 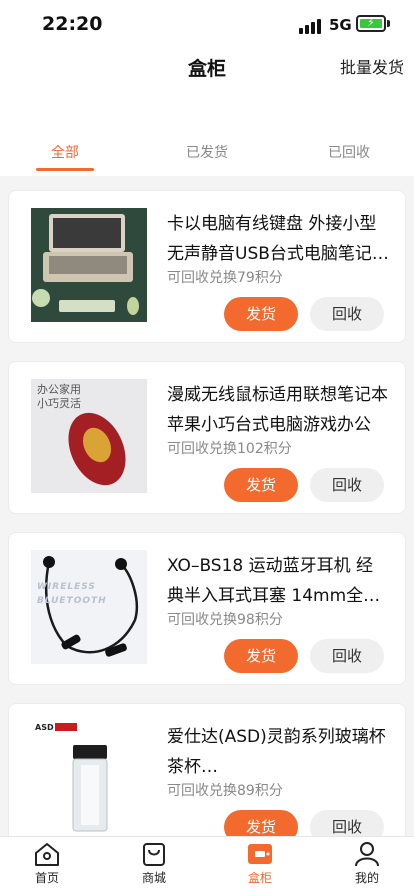 What do you see at coordinates (153, 878) in the screenshot?
I see `nav-label: 商城` at bounding box center [153, 878].